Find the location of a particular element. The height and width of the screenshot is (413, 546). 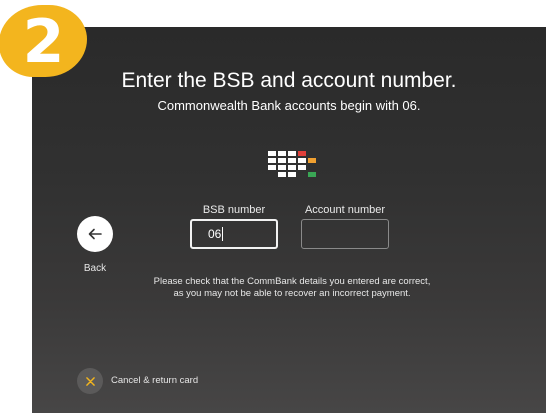

close-icon is located at coordinates (90, 381).